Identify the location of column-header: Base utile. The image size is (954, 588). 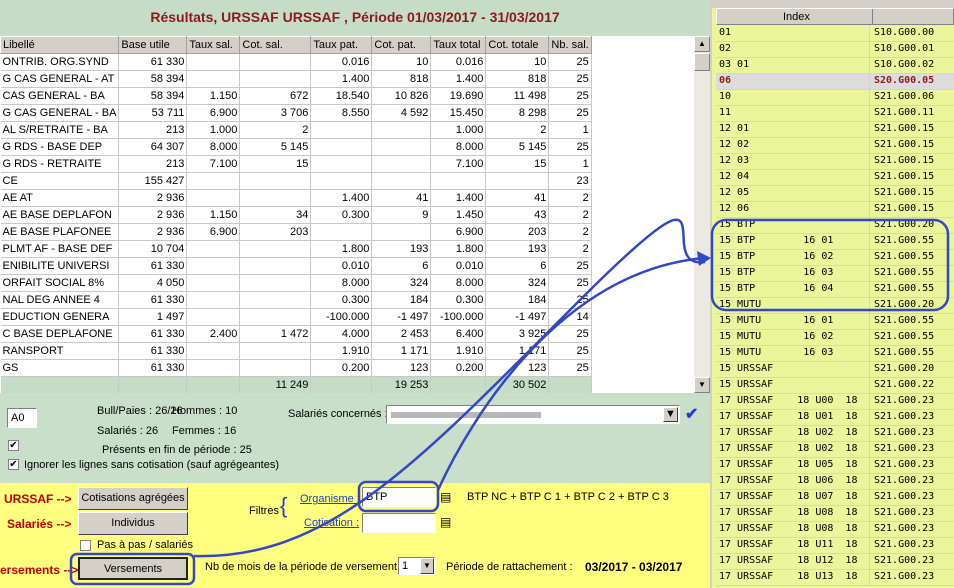
(153, 45).